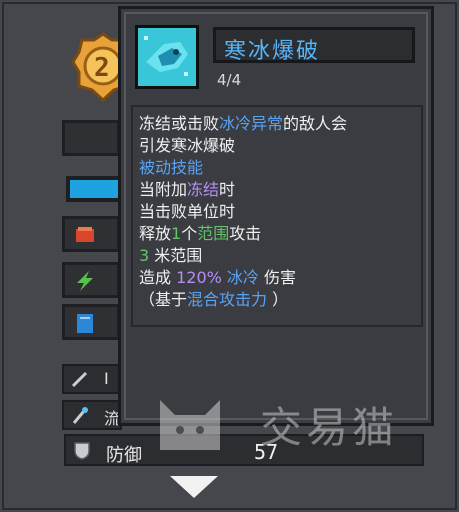  Describe the element at coordinates (79, 379) in the screenshot. I see `sword-icon` at that location.